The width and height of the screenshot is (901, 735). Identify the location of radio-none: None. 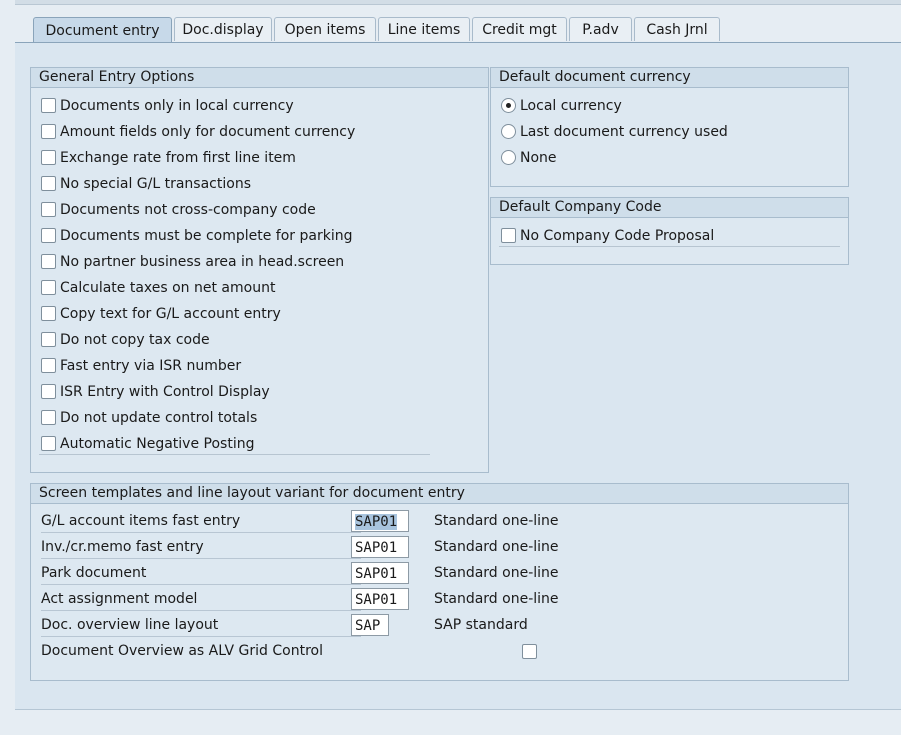
(529, 158).